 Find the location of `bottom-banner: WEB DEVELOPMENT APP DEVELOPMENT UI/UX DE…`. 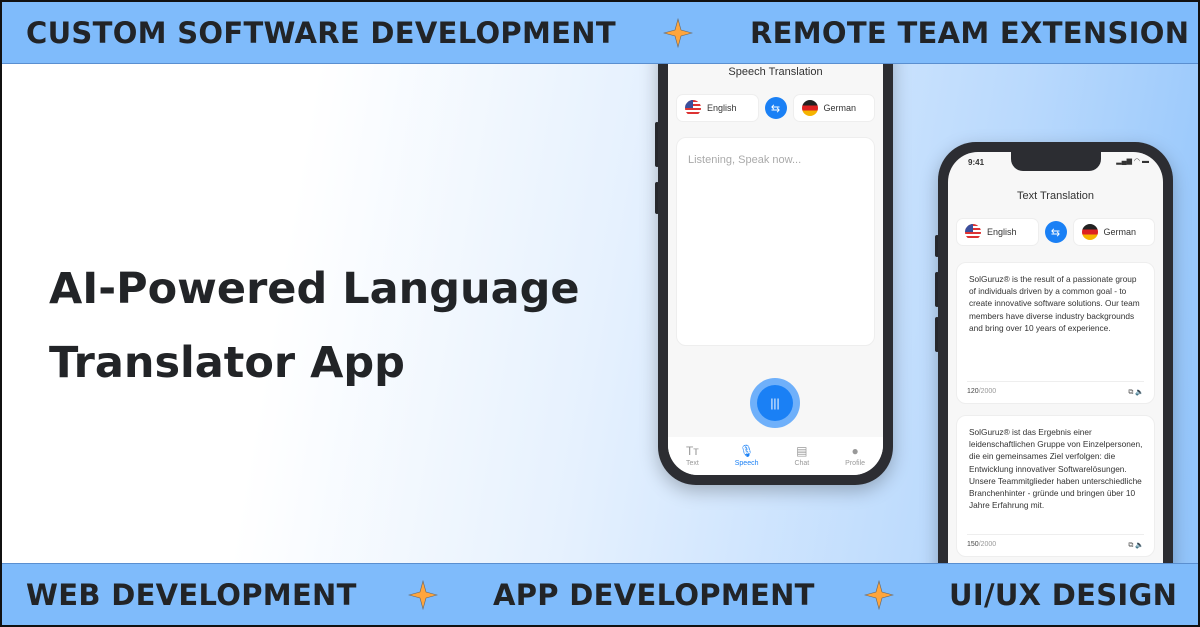

bottom-banner: WEB DEVELOPMENT APP DEVELOPMENT UI/UX DE… is located at coordinates (600, 594).